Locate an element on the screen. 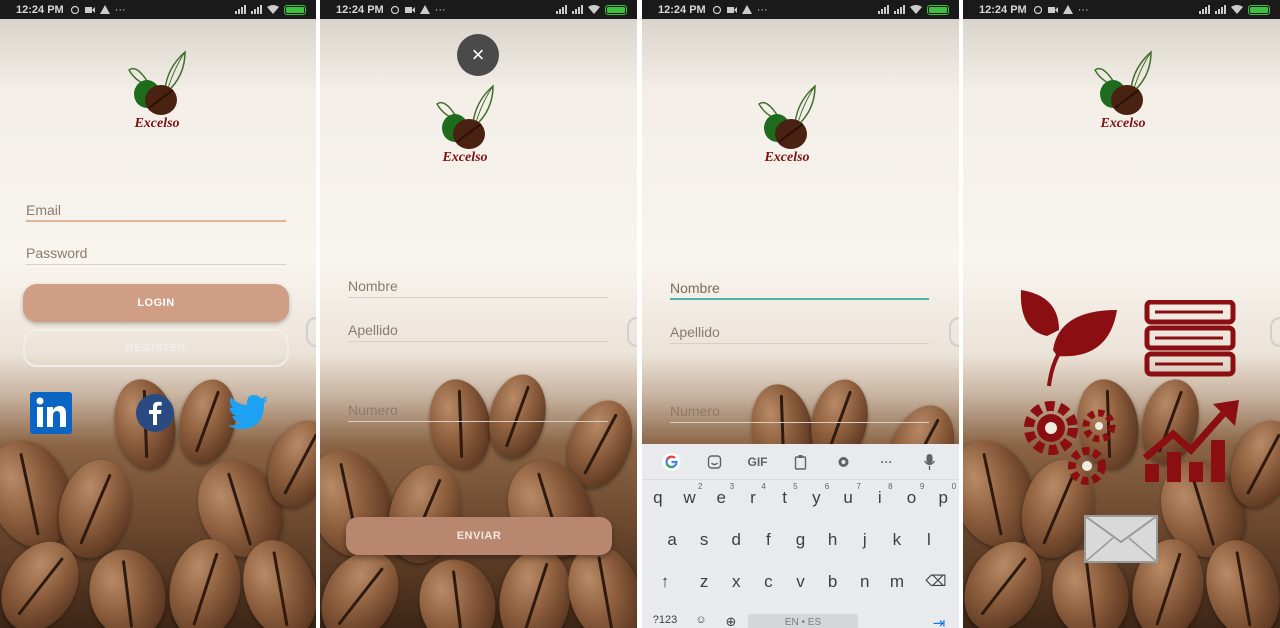 The height and width of the screenshot is (628, 1280). close-button: × is located at coordinates (478, 55).